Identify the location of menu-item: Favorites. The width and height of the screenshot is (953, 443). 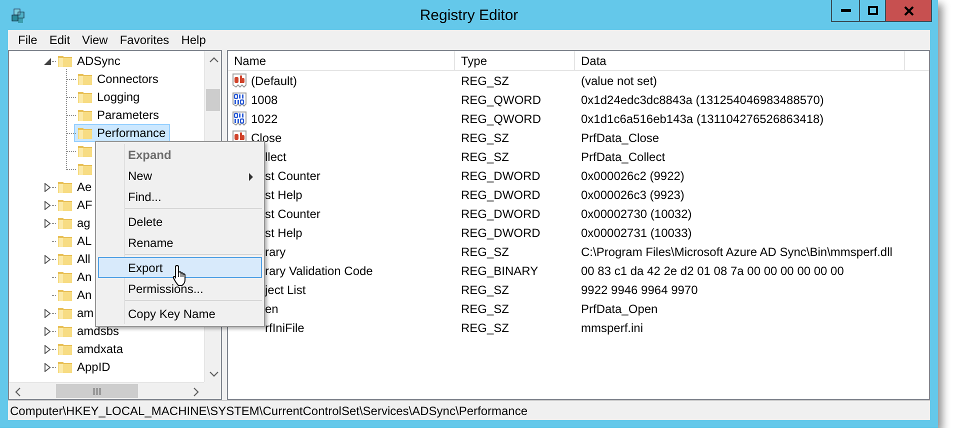
(145, 40).